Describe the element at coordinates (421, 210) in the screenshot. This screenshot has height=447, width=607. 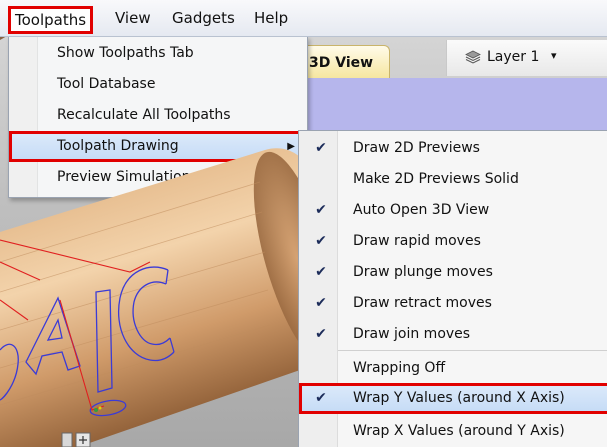
I see `menu-item-label: Auto Open 3D View` at that location.